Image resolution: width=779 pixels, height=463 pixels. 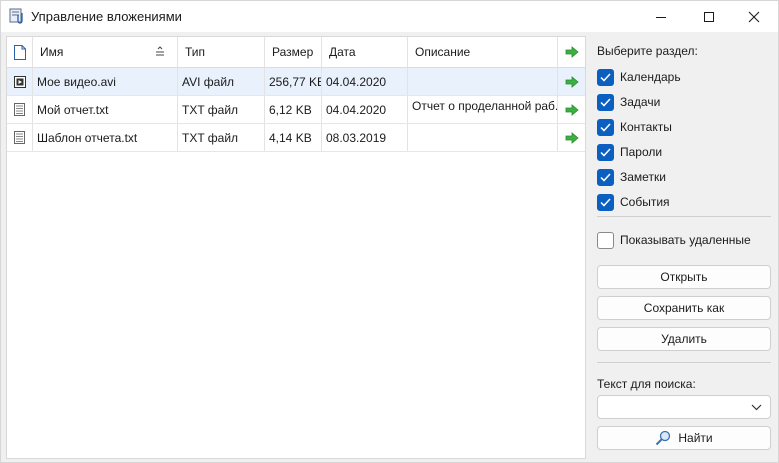 I want to click on checkbox-label: Пароли, so click(x=641, y=152).